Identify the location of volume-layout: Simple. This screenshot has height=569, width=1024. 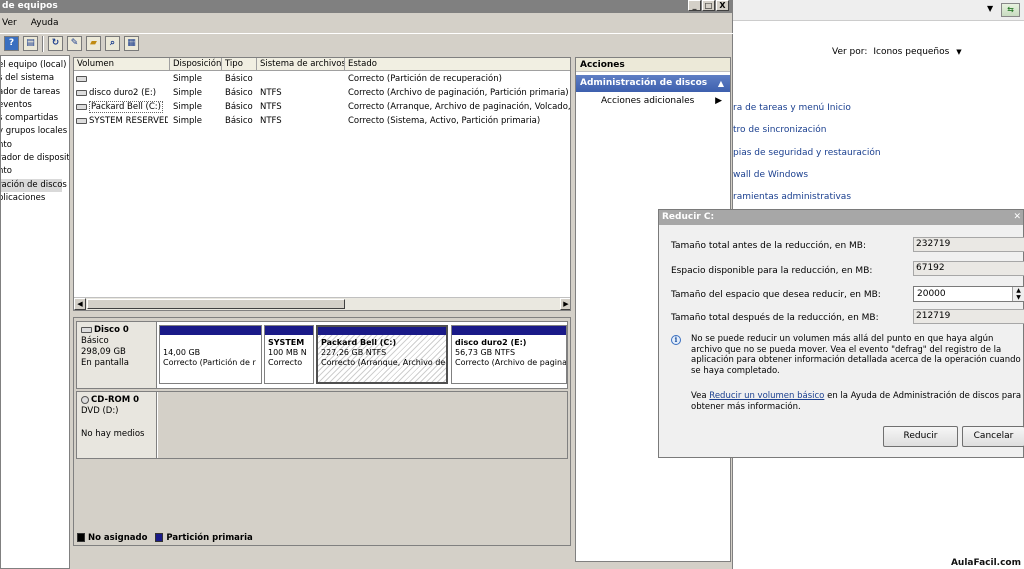
(188, 93).